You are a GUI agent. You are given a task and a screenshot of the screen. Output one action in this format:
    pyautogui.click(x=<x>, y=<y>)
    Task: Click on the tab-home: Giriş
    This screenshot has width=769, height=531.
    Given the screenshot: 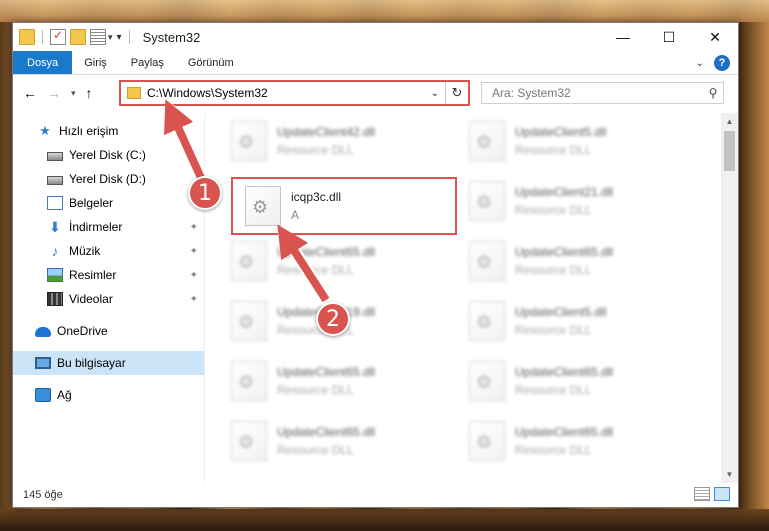 What is the action you would take?
    pyautogui.click(x=95, y=62)
    